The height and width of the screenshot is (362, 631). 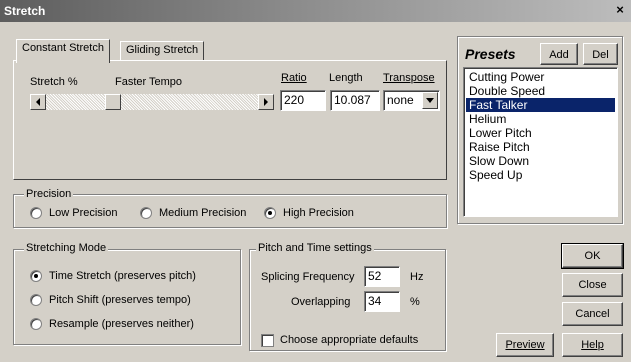 I want to click on checkbox-icon, so click(x=267, y=340).